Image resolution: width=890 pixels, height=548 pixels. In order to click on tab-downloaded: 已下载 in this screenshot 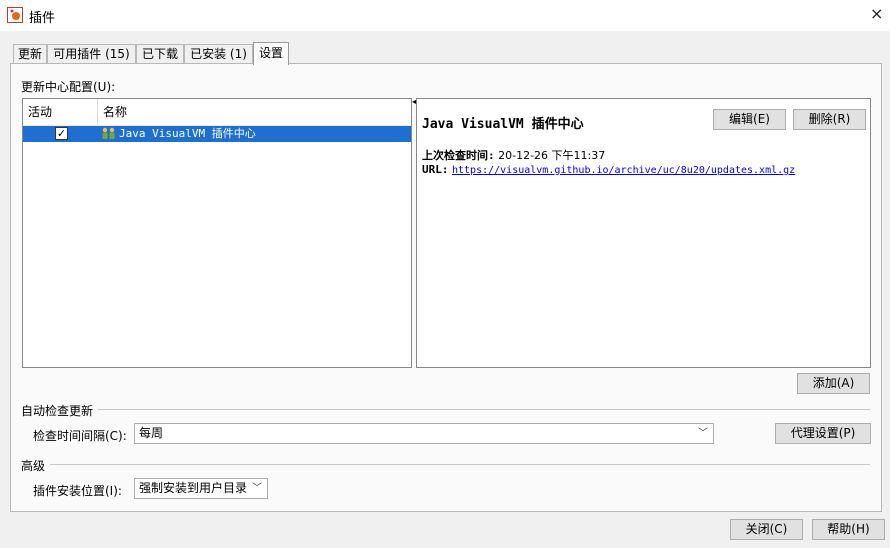, I will do `click(160, 53)`.